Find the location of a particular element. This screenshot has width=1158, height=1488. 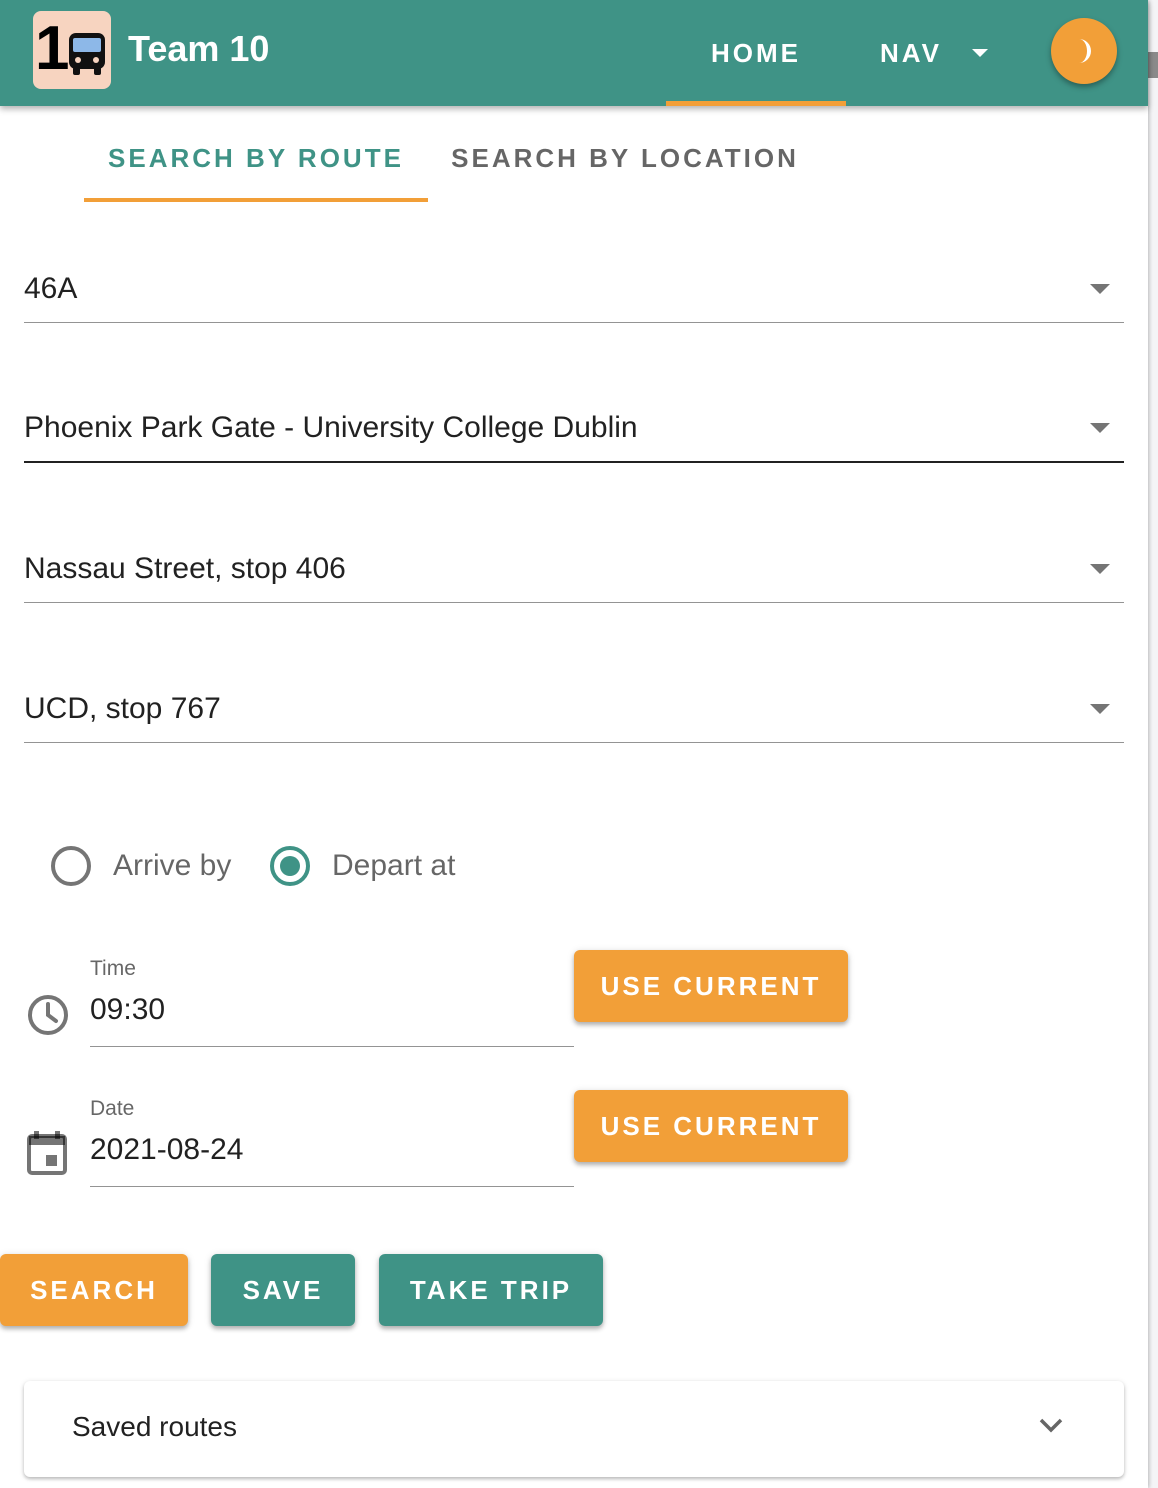

tab-search-by-route-label: SEARCH BY ROUTE is located at coordinates (256, 157).